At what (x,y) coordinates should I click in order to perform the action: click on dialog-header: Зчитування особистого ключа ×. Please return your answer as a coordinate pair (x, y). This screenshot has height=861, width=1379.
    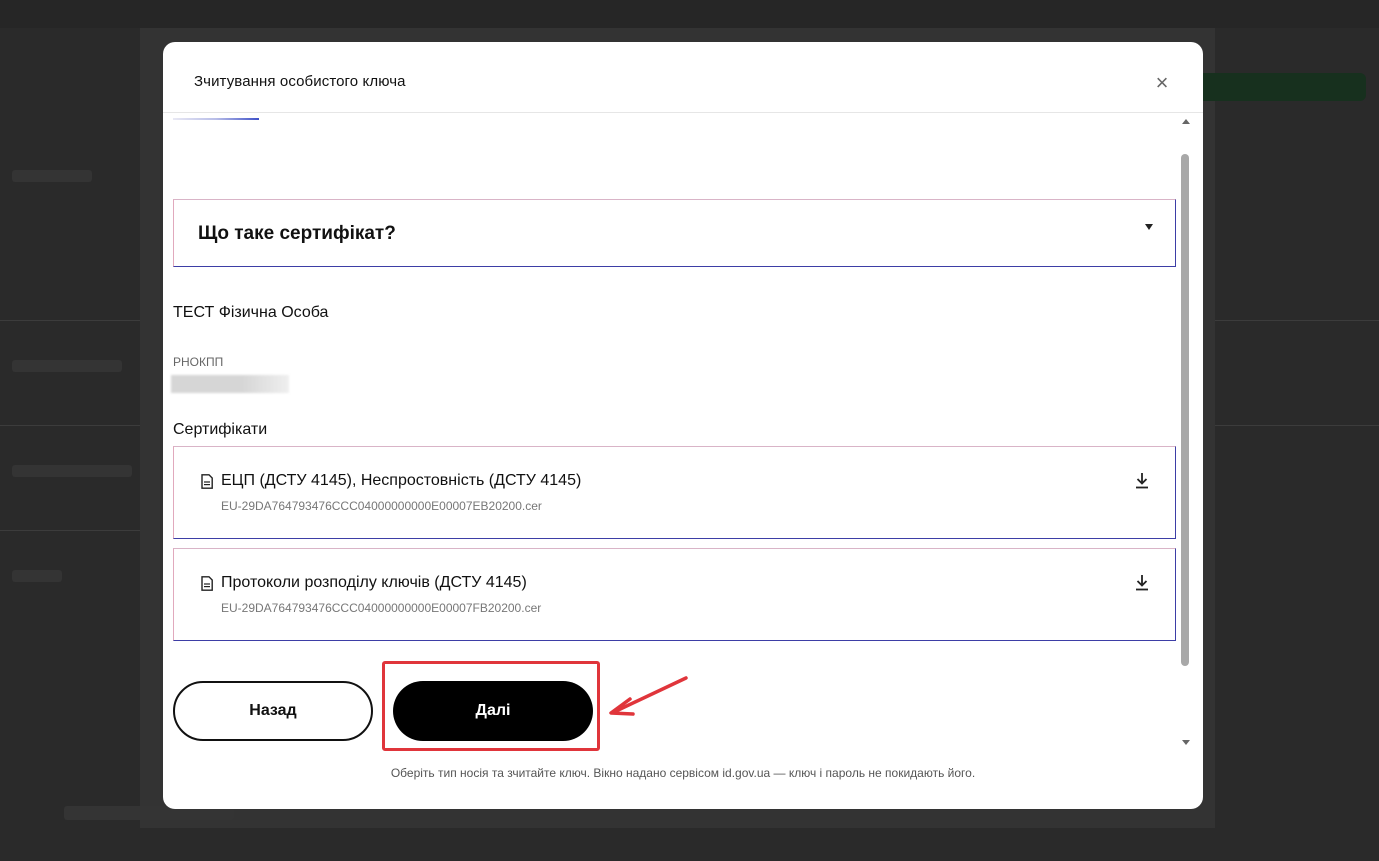
    Looking at the image, I should click on (683, 77).